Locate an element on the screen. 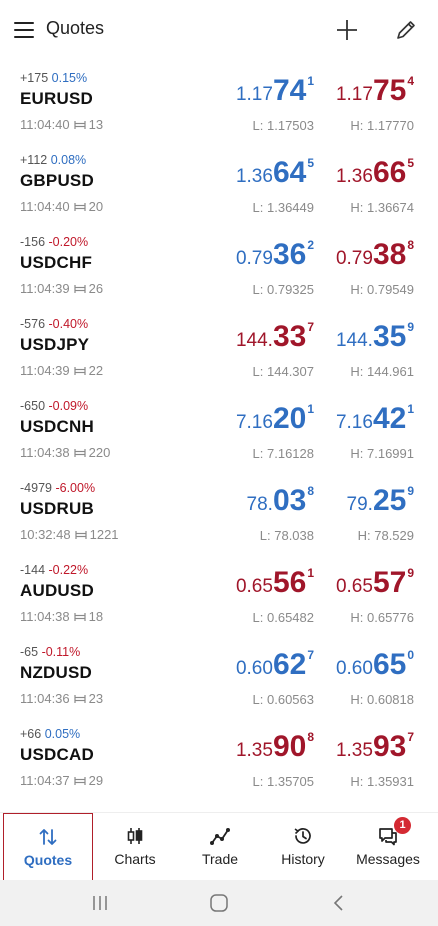  ask-price: 144.359 is located at coordinates (375, 336).